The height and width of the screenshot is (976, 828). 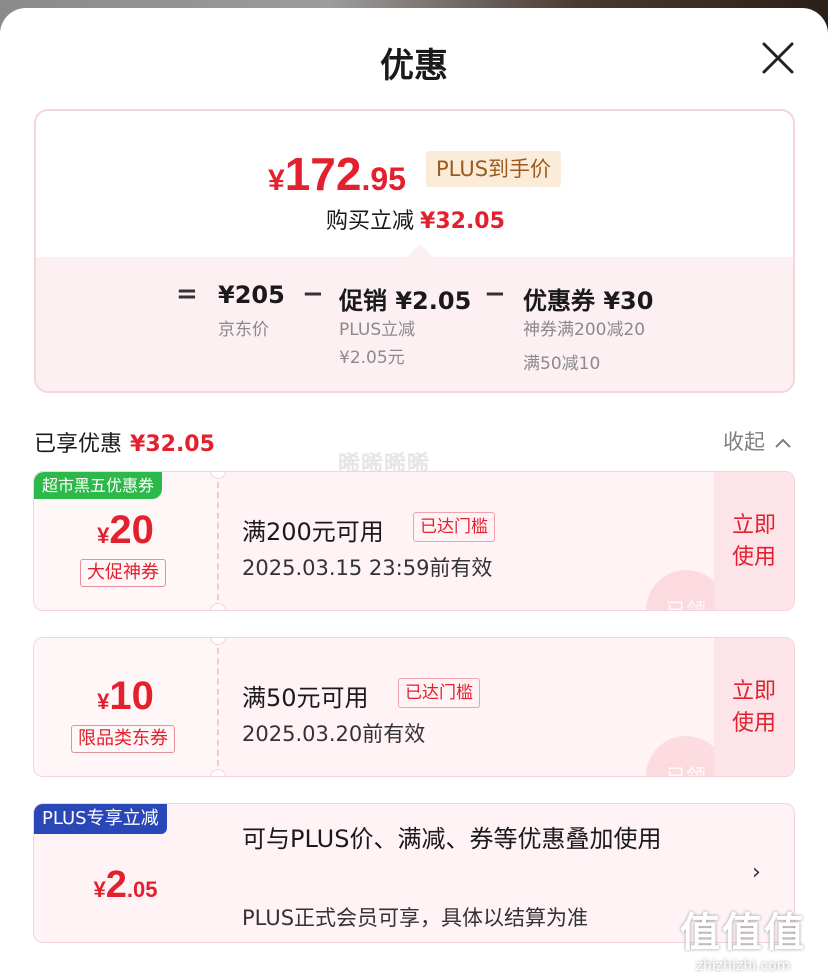 What do you see at coordinates (778, 58) in the screenshot?
I see `close-icon` at bounding box center [778, 58].